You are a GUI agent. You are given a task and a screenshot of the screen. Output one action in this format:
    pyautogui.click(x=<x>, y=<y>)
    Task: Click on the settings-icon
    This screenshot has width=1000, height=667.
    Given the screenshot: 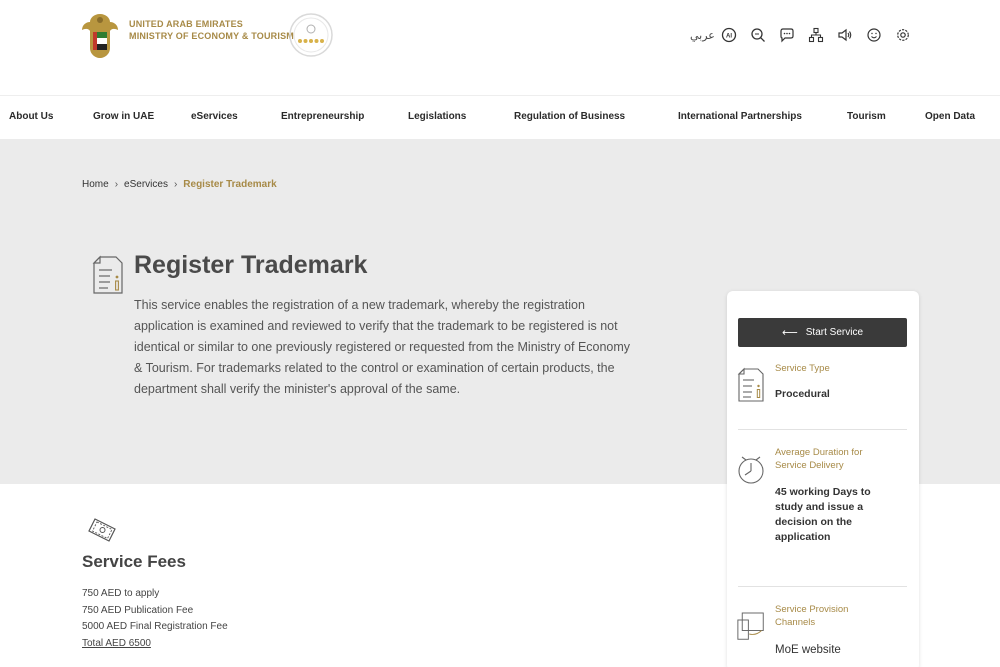 What is the action you would take?
    pyautogui.click(x=903, y=35)
    